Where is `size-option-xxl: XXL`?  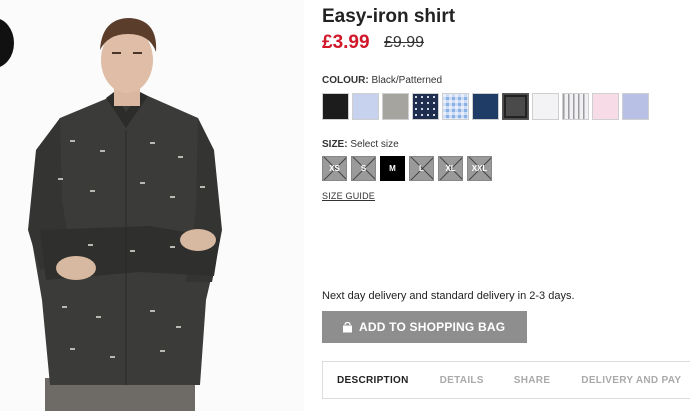 size-option-xxl: XXL is located at coordinates (479, 168).